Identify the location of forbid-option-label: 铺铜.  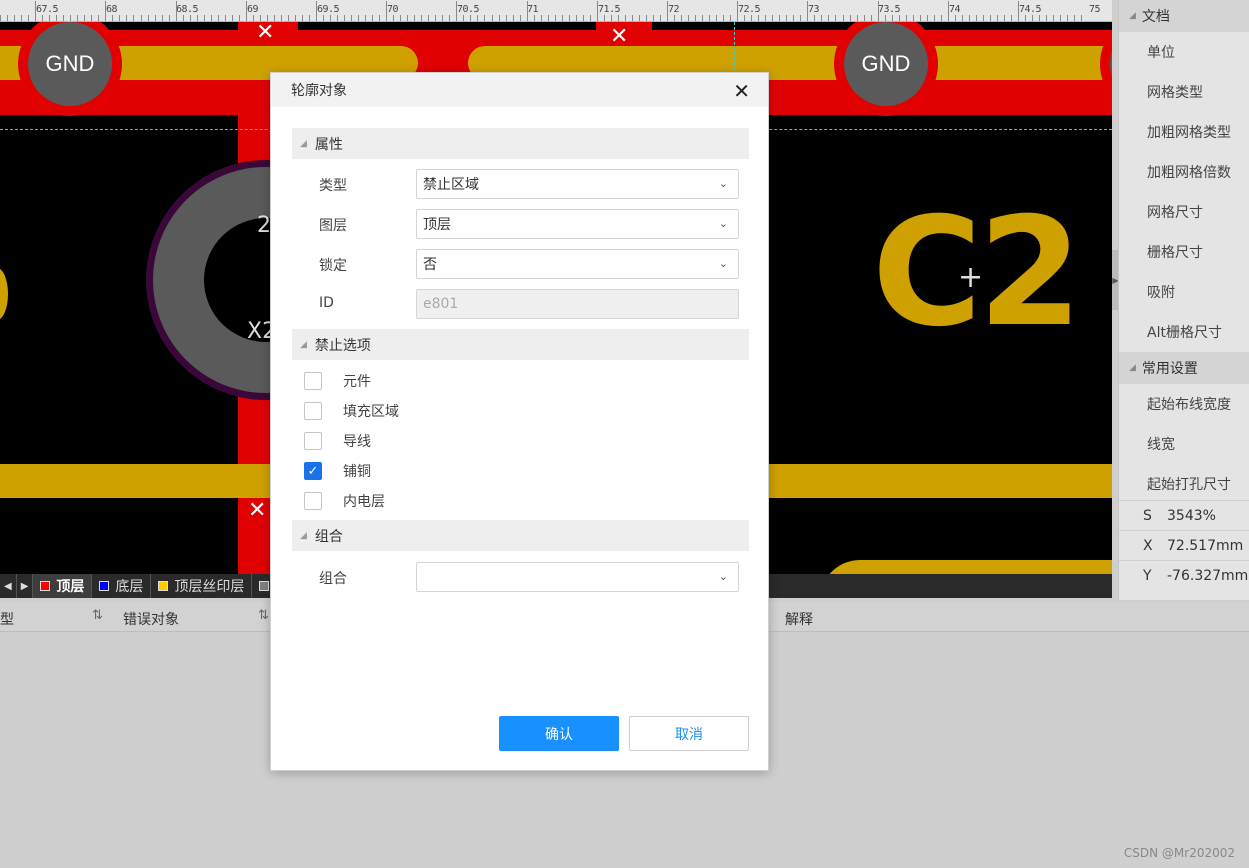
(357, 472).